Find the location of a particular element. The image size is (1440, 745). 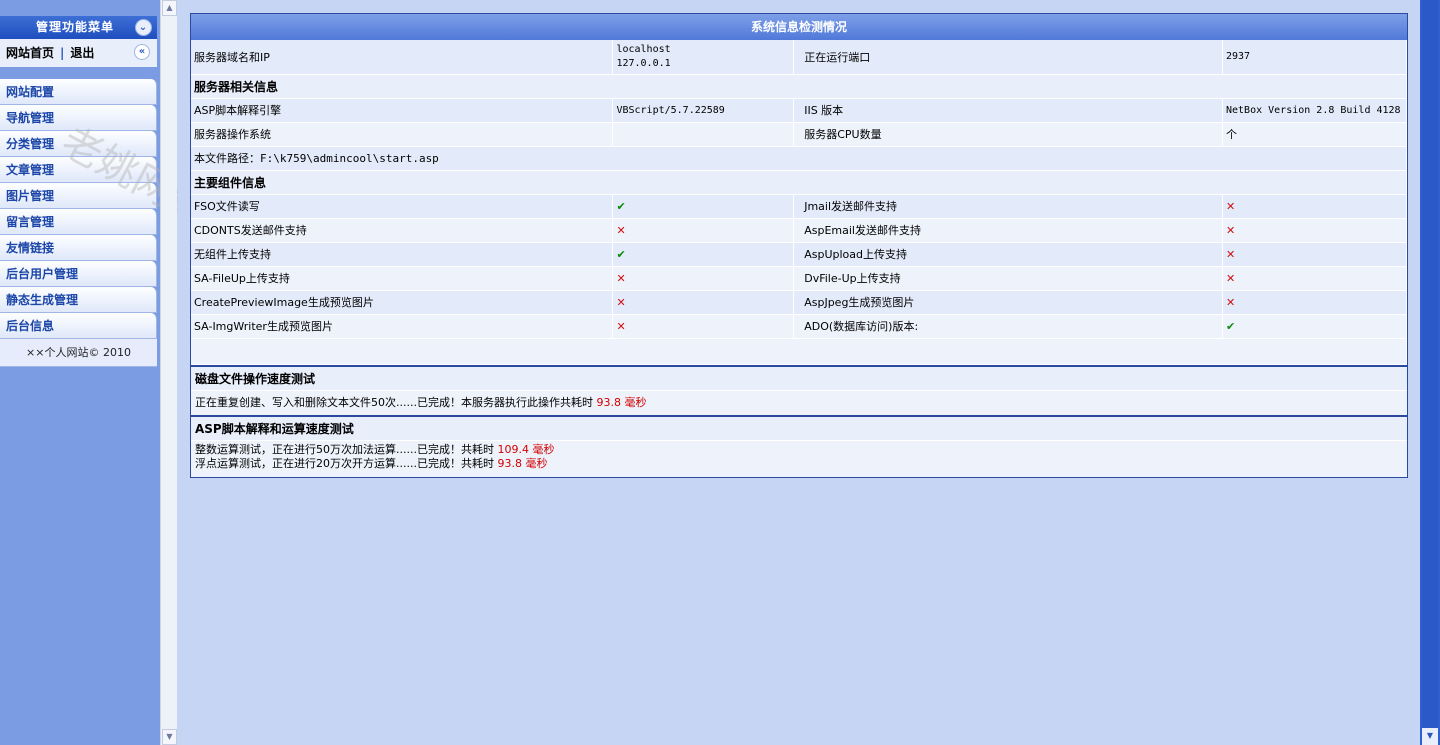

component-row: CreatePreviewImage生成预览图片 ✕ AspJpeg生成预览图片 ✕ is located at coordinates (799, 302).